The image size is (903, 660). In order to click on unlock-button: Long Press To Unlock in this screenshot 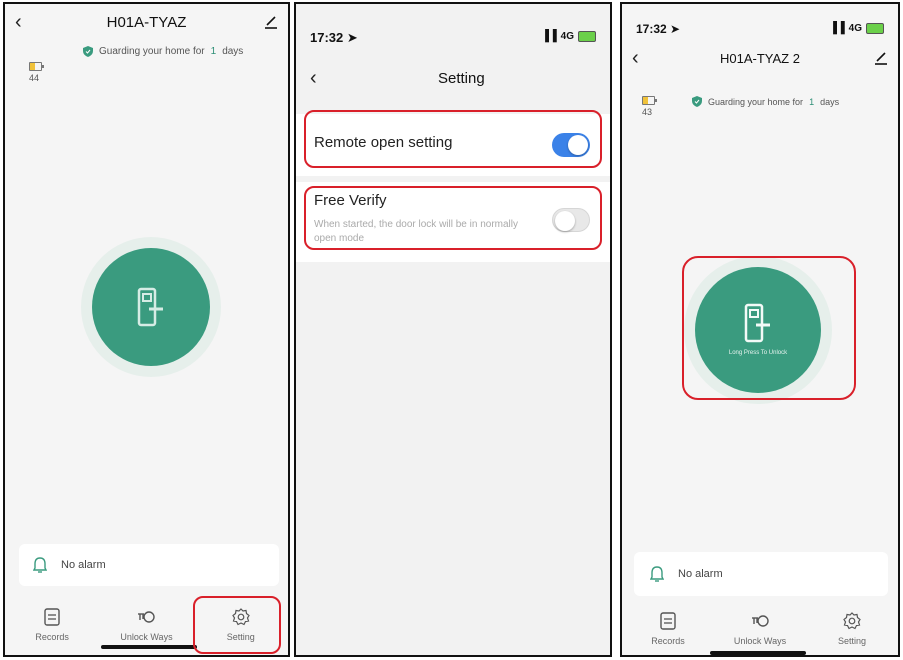, I will do `click(758, 330)`.